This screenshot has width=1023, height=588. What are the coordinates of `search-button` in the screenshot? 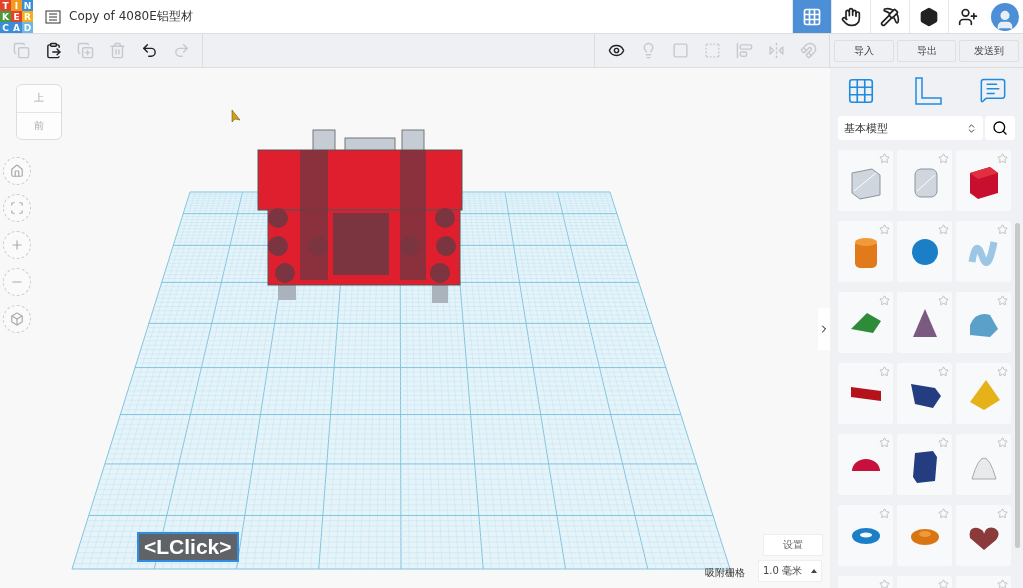 It's located at (1000, 128).